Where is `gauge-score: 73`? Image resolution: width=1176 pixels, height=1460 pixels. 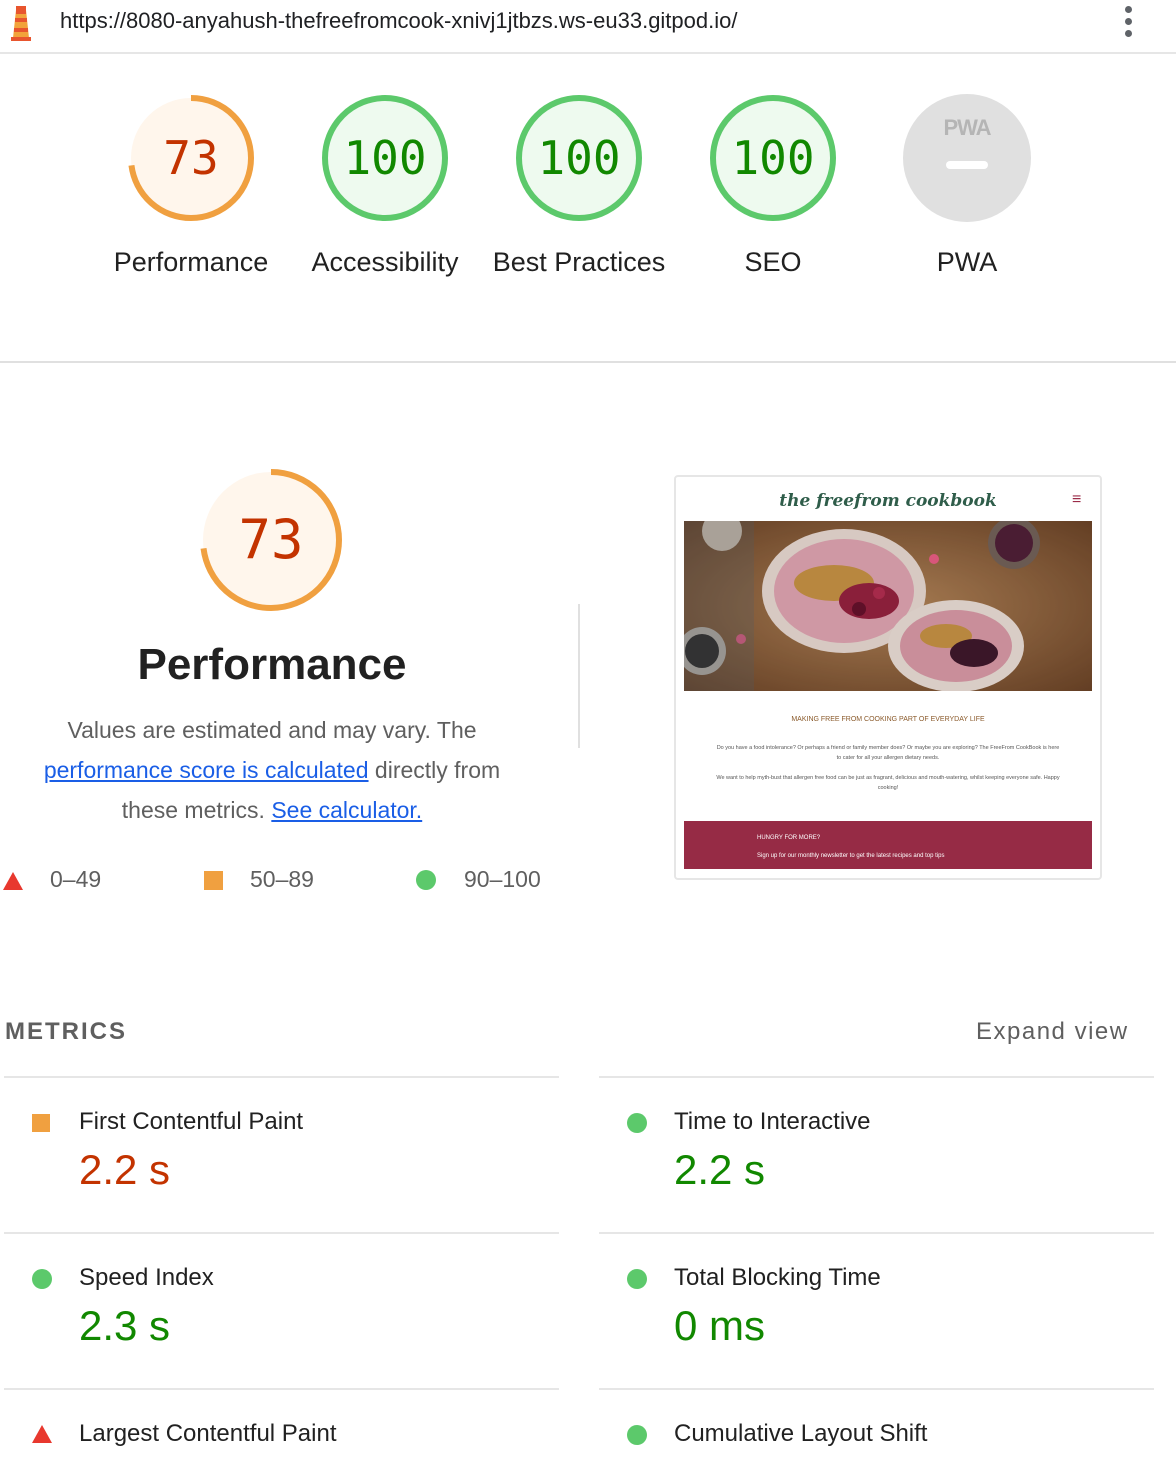 gauge-score: 73 is located at coordinates (191, 158).